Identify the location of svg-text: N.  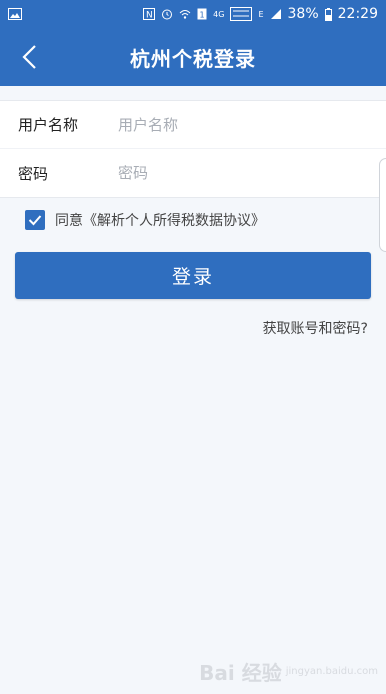
(149, 16).